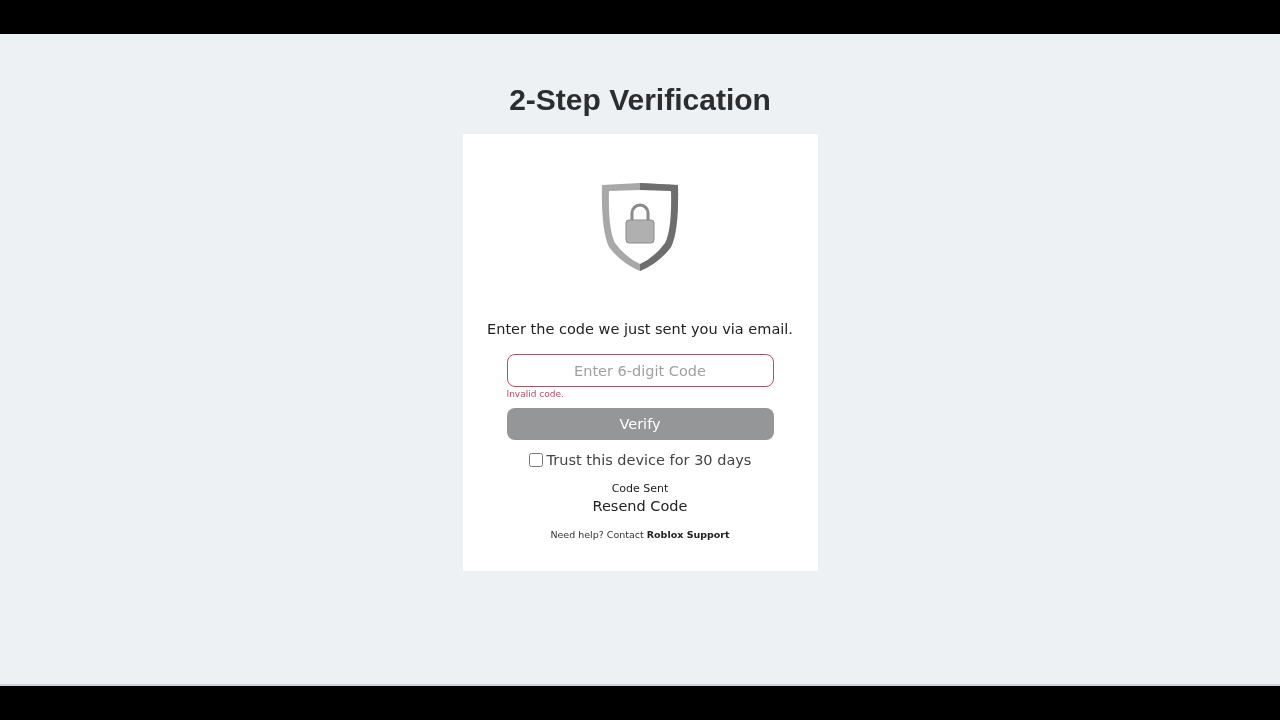 Image resolution: width=1280 pixels, height=720 pixels. I want to click on trust-checkbox, so click(535, 460).